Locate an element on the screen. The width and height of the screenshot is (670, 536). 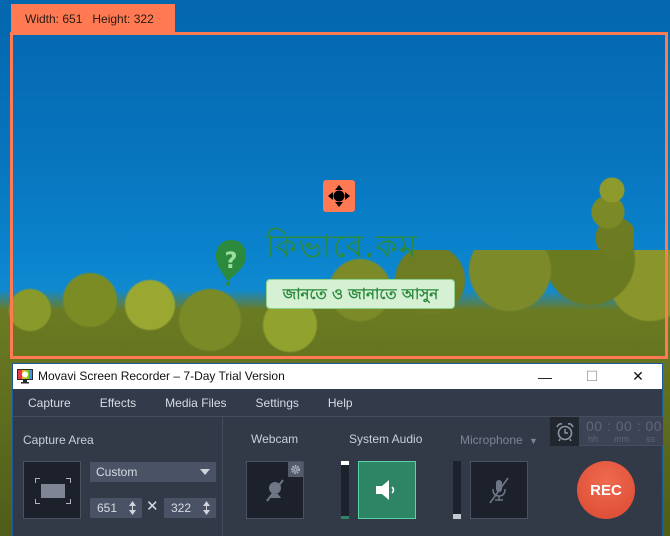
menu-settings: Settings is located at coordinates (277, 403).